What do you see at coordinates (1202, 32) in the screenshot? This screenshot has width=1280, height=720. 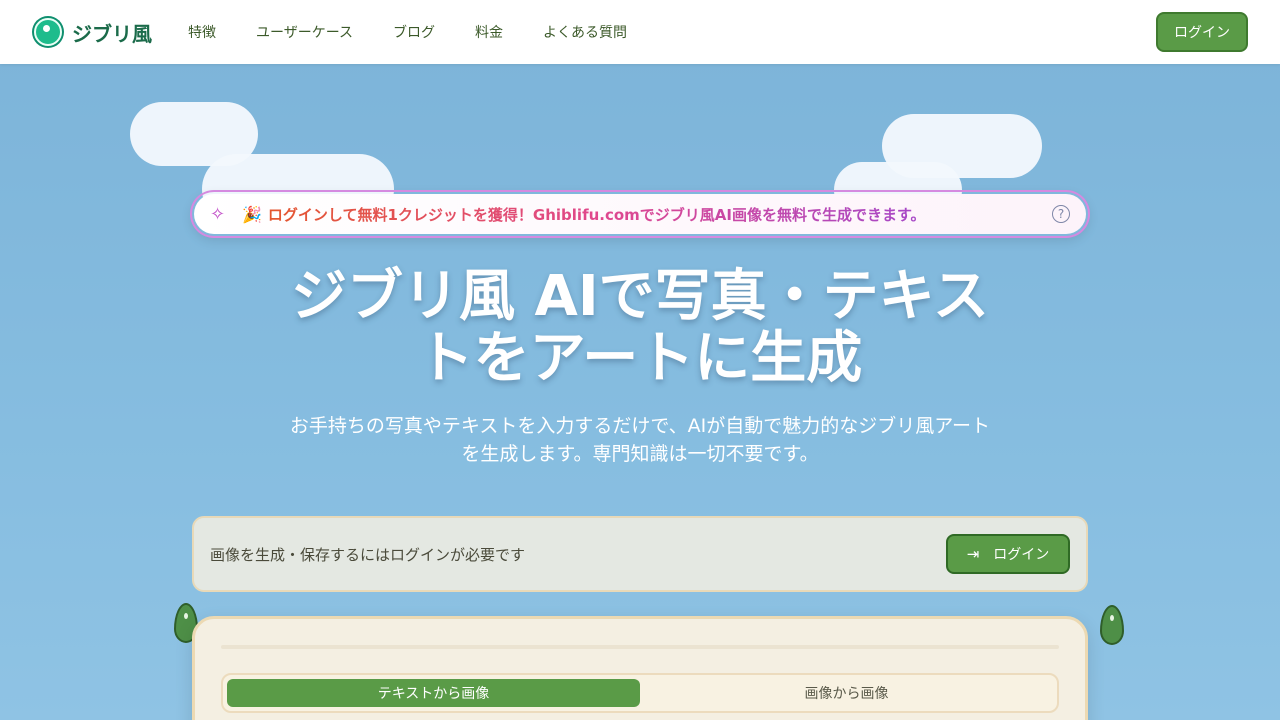 I see `header-login-button: ログイン` at bounding box center [1202, 32].